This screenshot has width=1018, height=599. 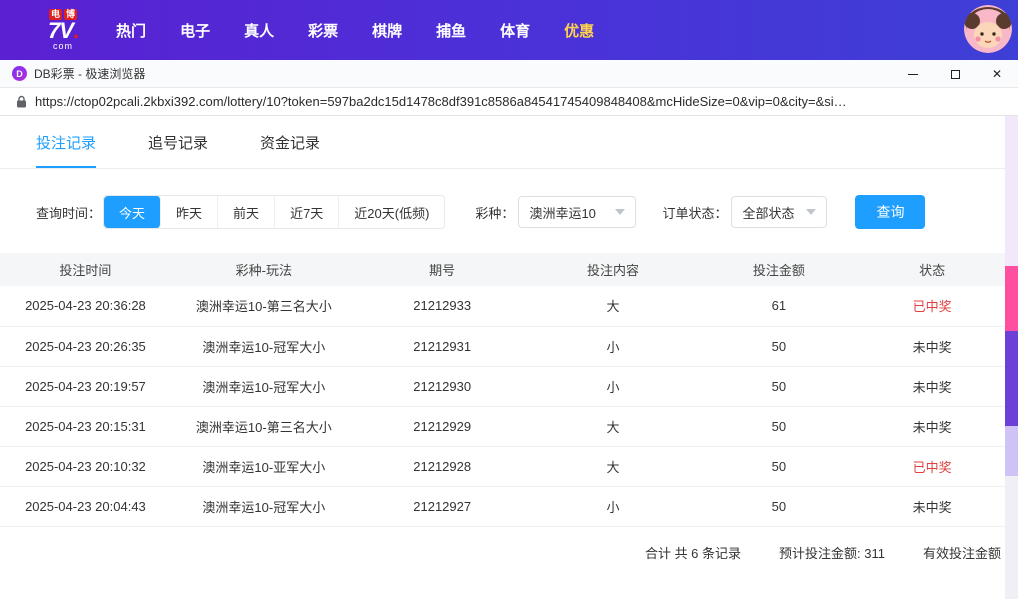 I want to click on time-filter-label: 查询时间：, so click(x=69, y=213).